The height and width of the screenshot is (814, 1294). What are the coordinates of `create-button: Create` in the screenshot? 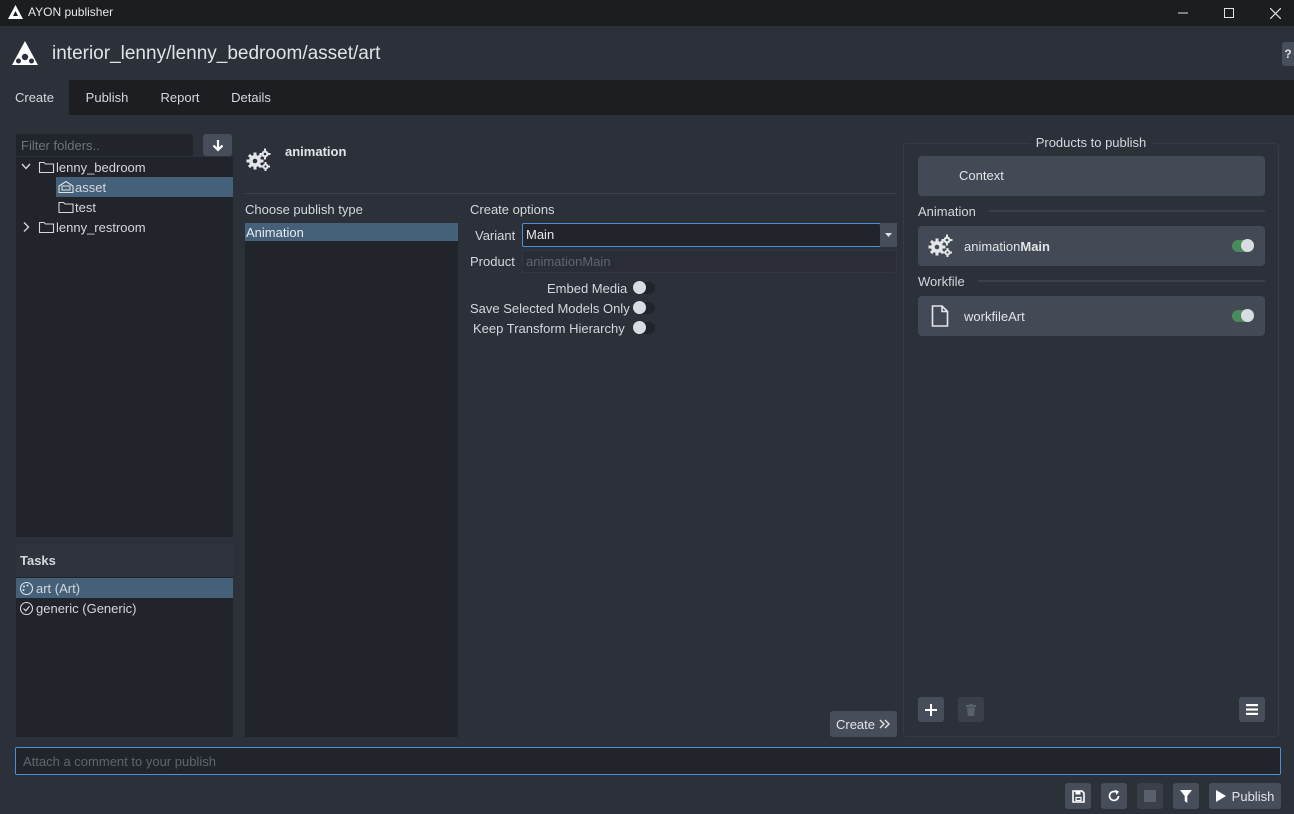 It's located at (863, 724).